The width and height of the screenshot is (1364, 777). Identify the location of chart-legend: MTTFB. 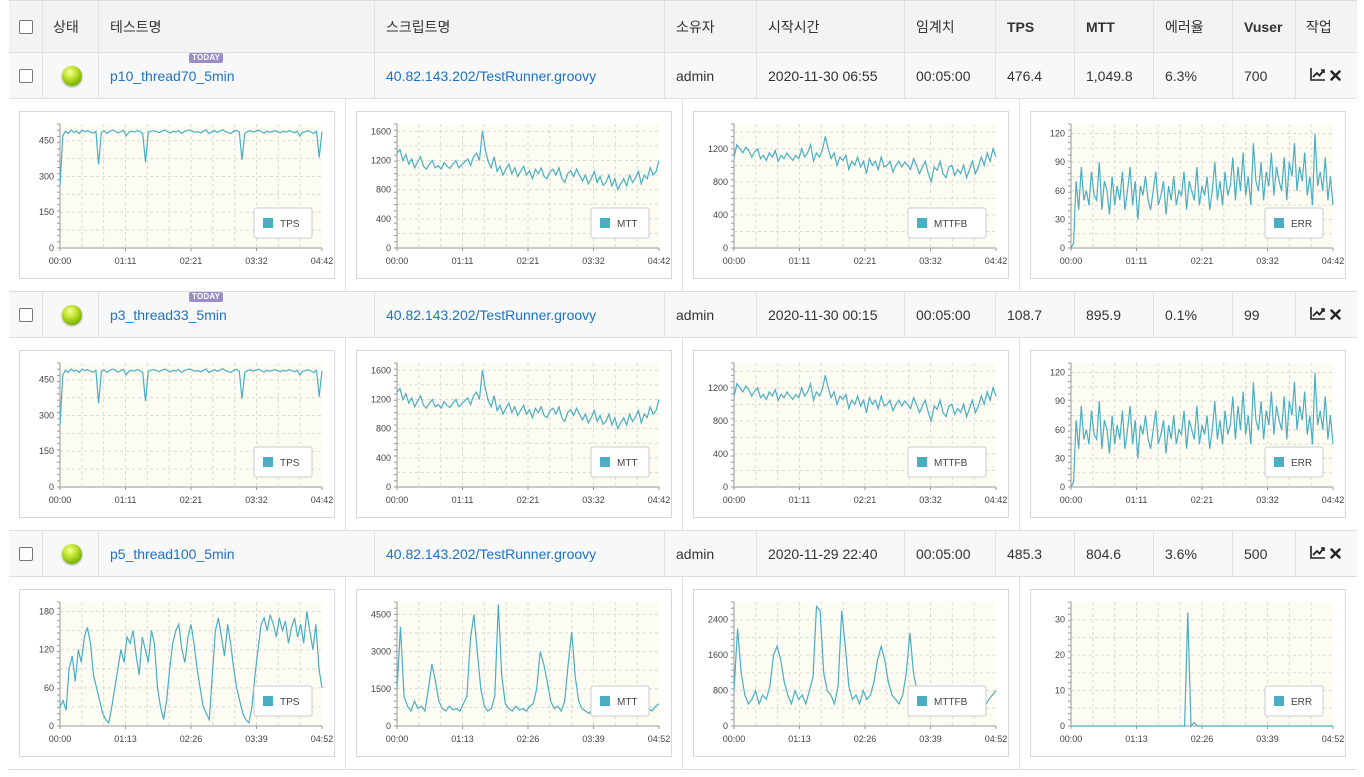
(947, 701).